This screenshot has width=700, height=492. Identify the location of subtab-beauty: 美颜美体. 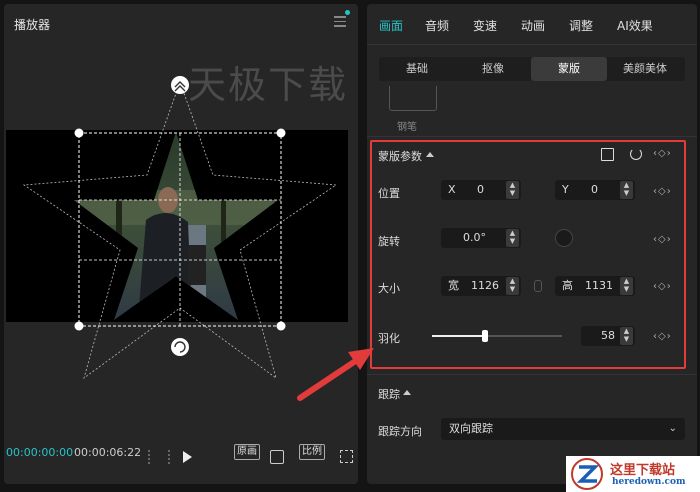
(645, 69).